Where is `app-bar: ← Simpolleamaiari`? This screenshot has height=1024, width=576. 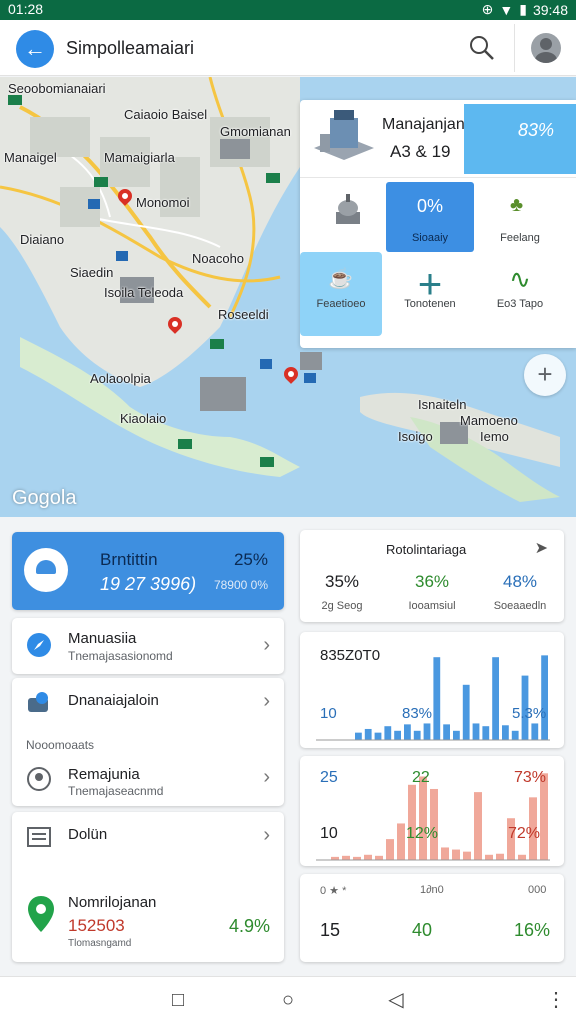
app-bar: ← Simpolleamaiari is located at coordinates (288, 48).